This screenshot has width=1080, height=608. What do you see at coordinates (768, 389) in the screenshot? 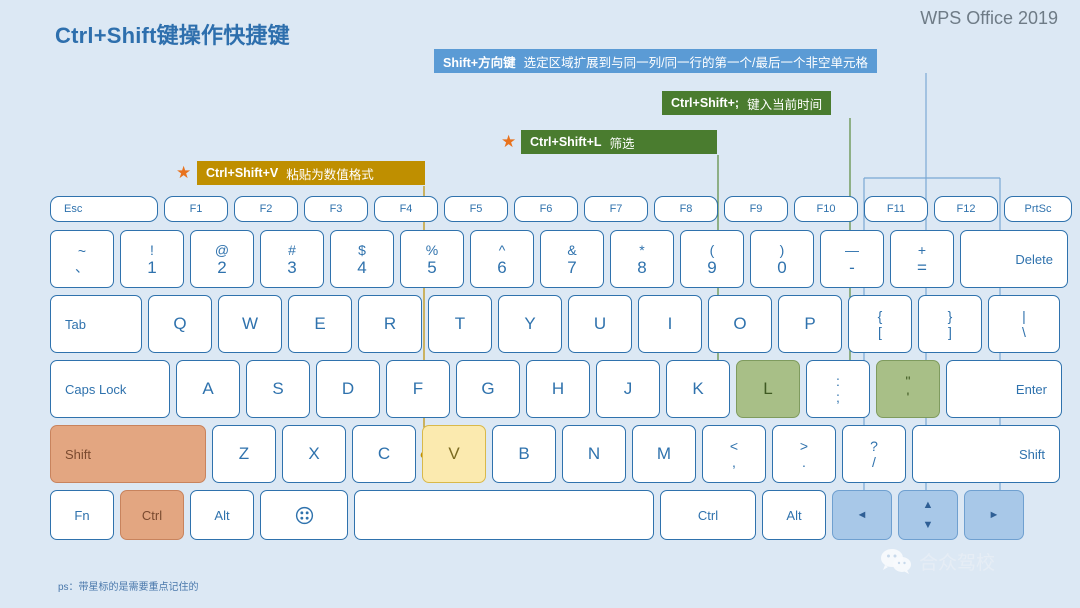
I see `key-l: L` at bounding box center [768, 389].